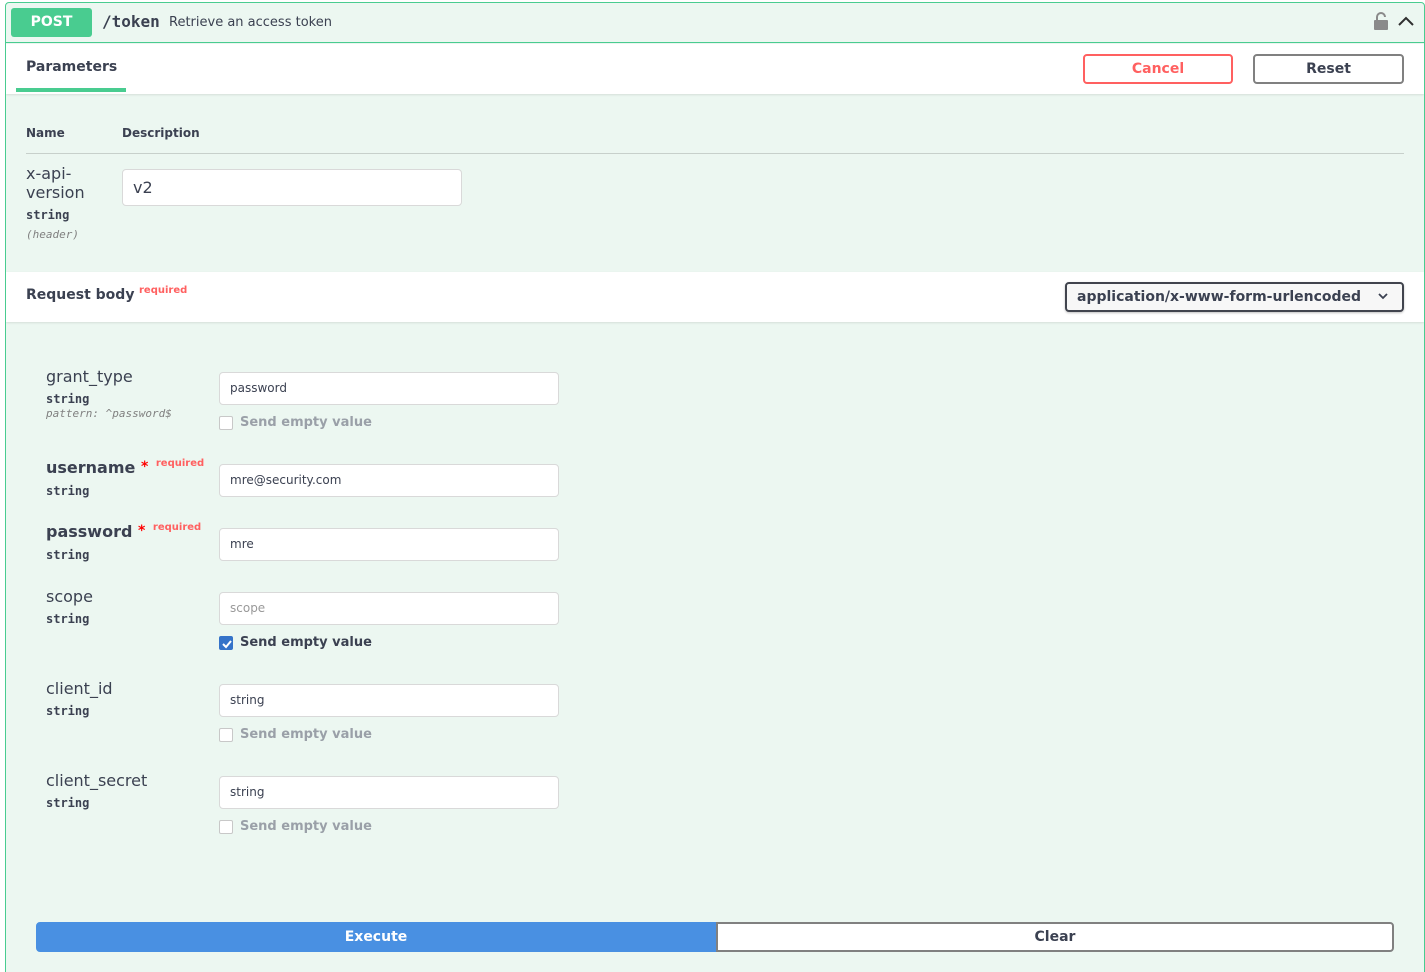 The width and height of the screenshot is (1425, 972). I want to click on username-input: mre@security.com, so click(389, 480).